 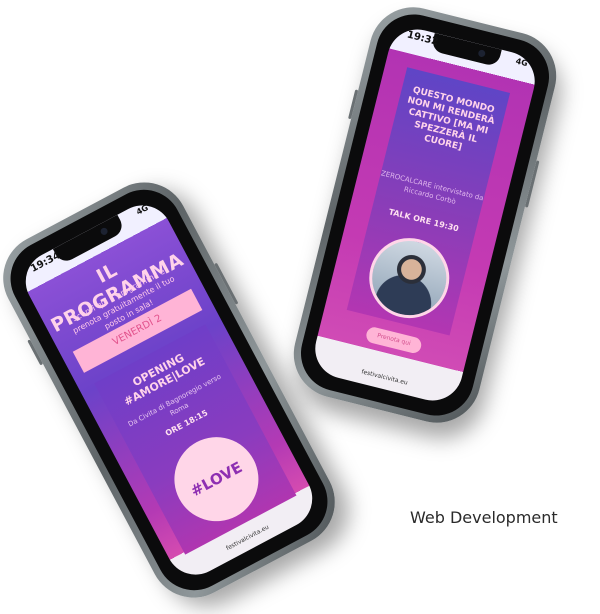 I want to click on book-button: Prenota qui, so click(x=393, y=340).